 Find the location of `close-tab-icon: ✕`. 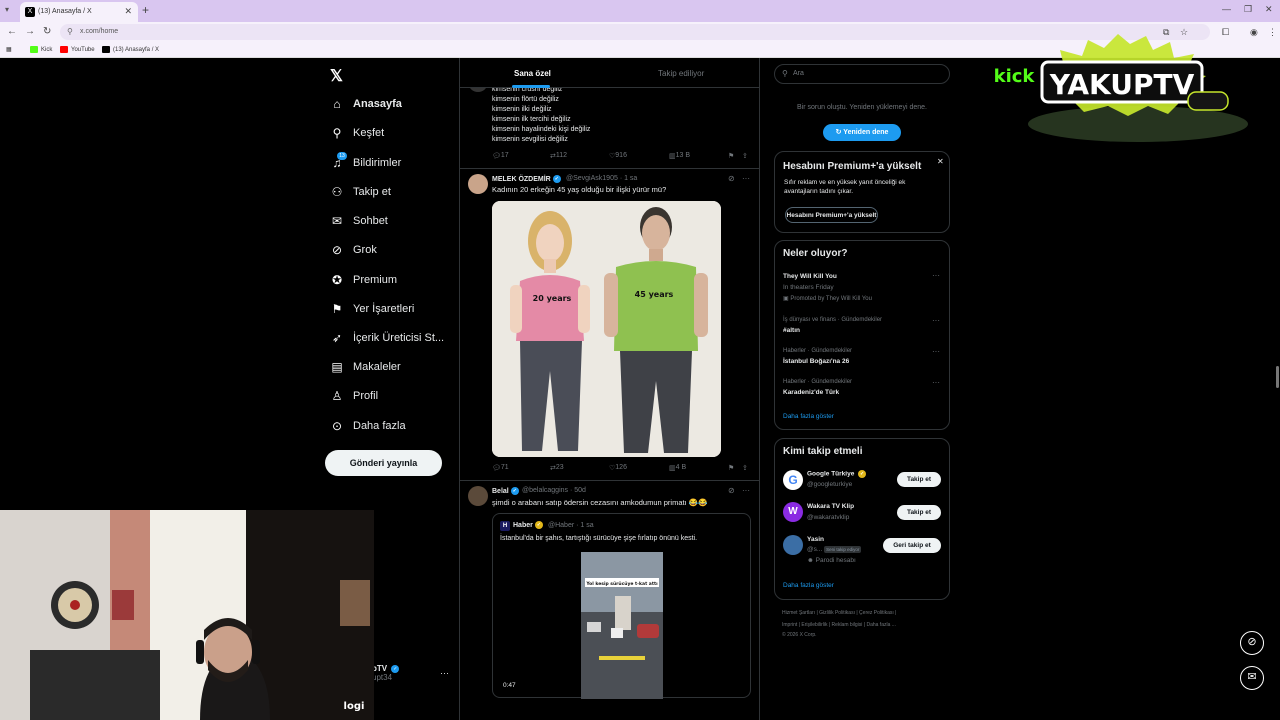

close-tab-icon: ✕ is located at coordinates (128, 11).